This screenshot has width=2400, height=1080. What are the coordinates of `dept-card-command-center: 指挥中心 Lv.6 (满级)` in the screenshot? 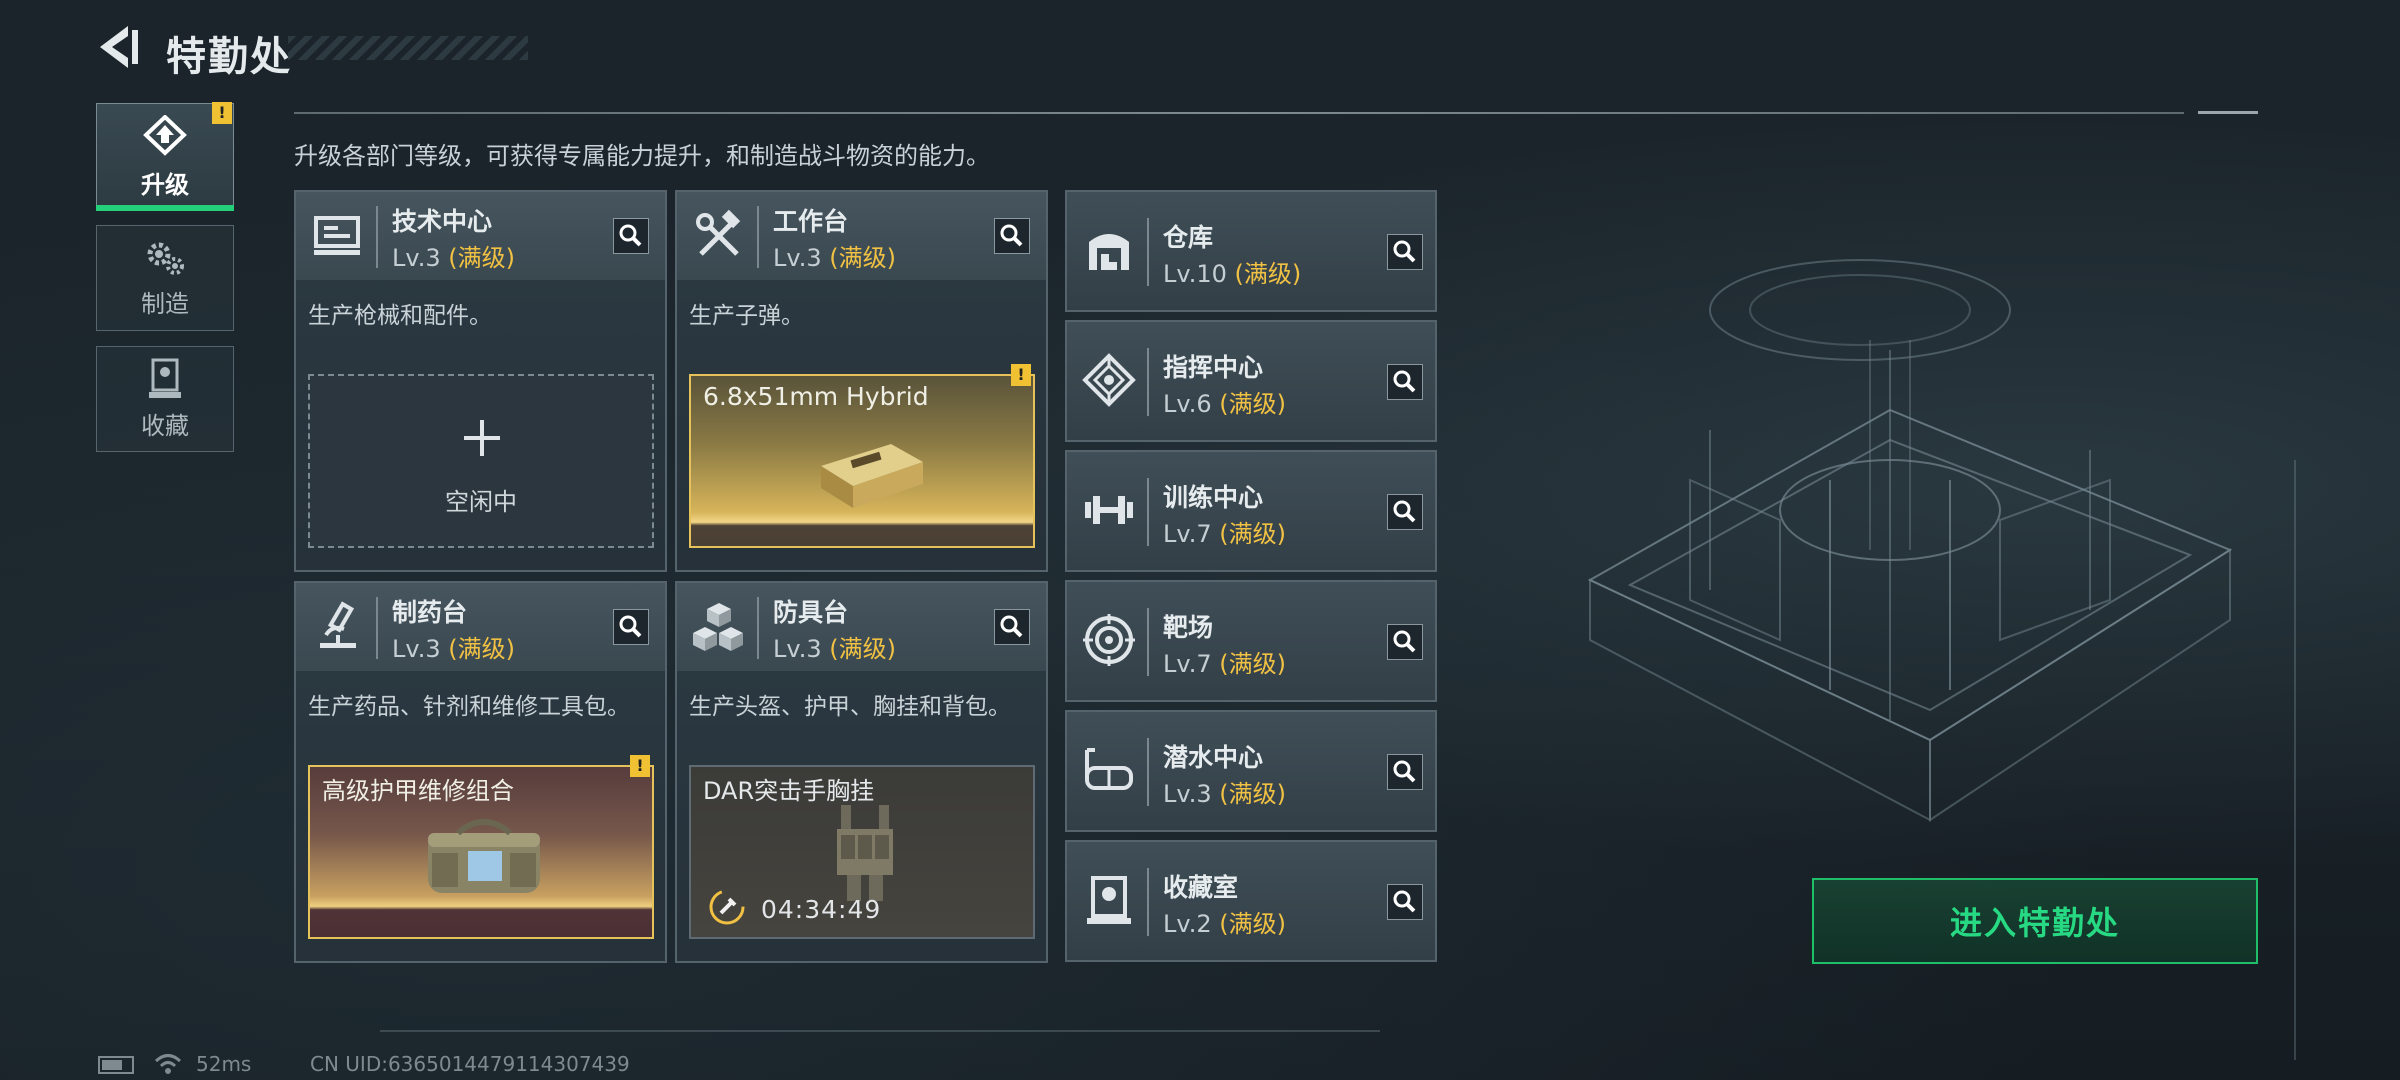 It's located at (1251, 381).